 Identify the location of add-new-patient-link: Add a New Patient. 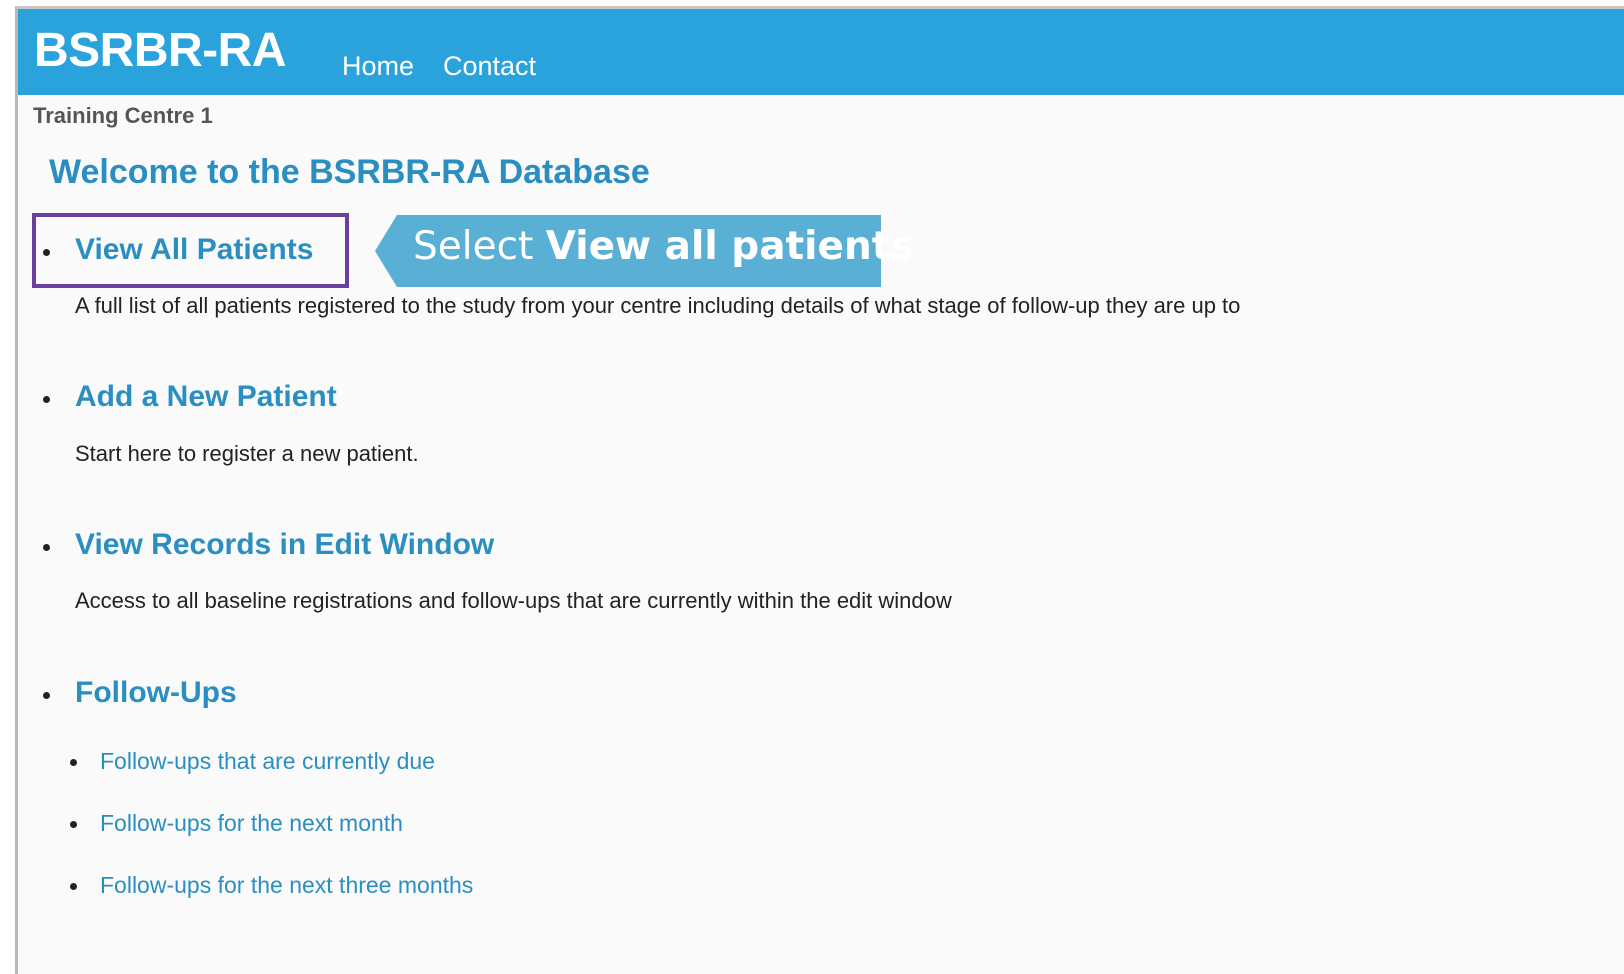
(206, 397).